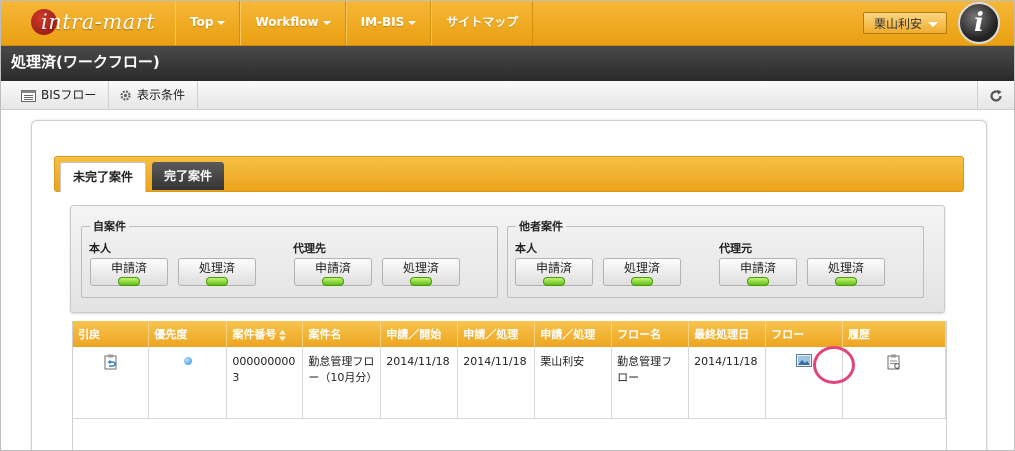 This screenshot has width=1015, height=451. What do you see at coordinates (419, 383) in the screenshot?
I see `apply-date-cell: 2014/11/18` at bounding box center [419, 383].